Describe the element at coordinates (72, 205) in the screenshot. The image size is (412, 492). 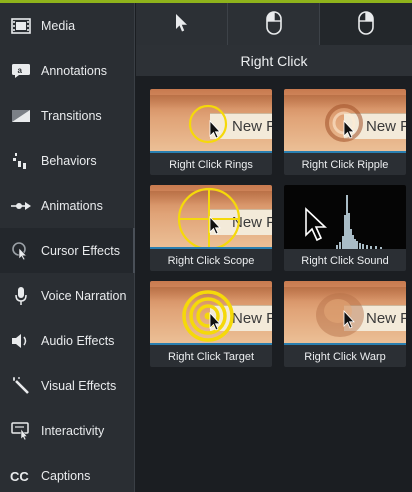
I see `sidebar-item-label: Animations` at that location.